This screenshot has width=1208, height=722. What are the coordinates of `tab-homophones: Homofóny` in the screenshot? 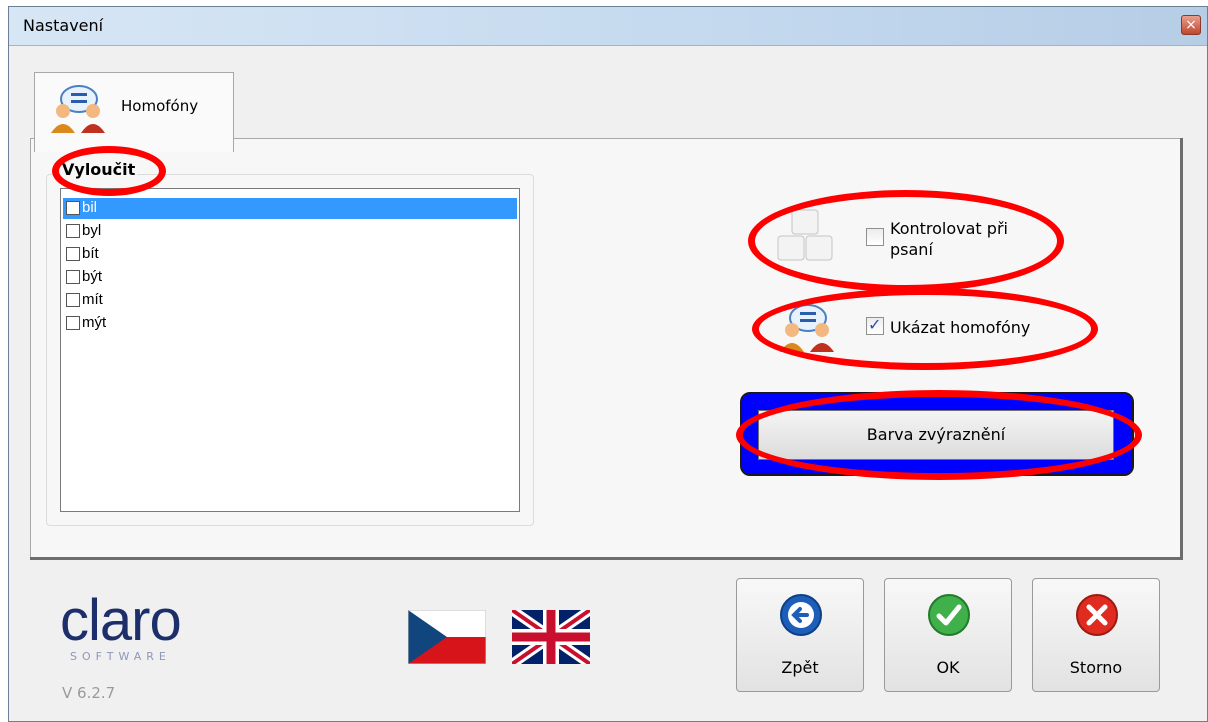 It's located at (134, 112).